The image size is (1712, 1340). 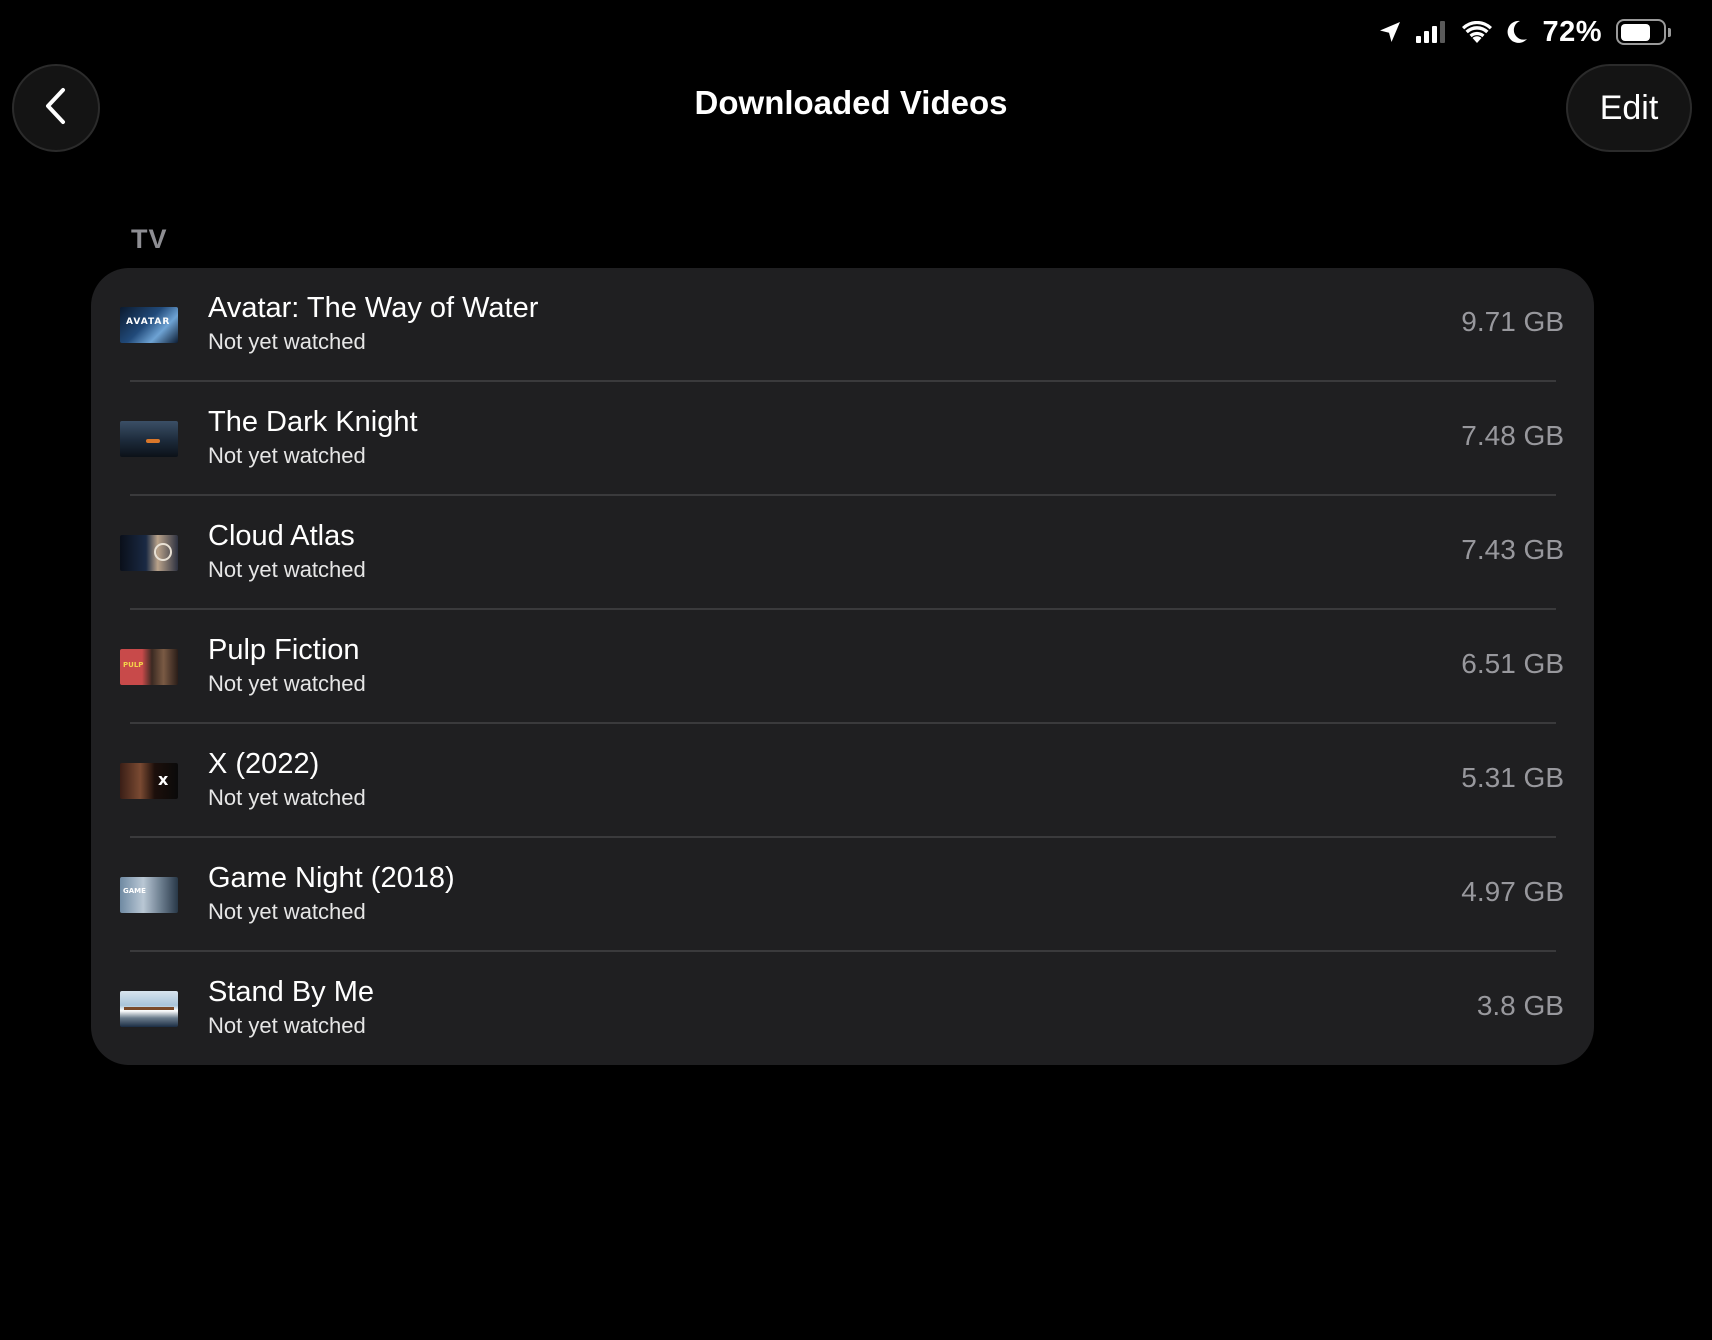 I want to click on stand-by-me-thumbnail-track, so click(x=149, y=1008).